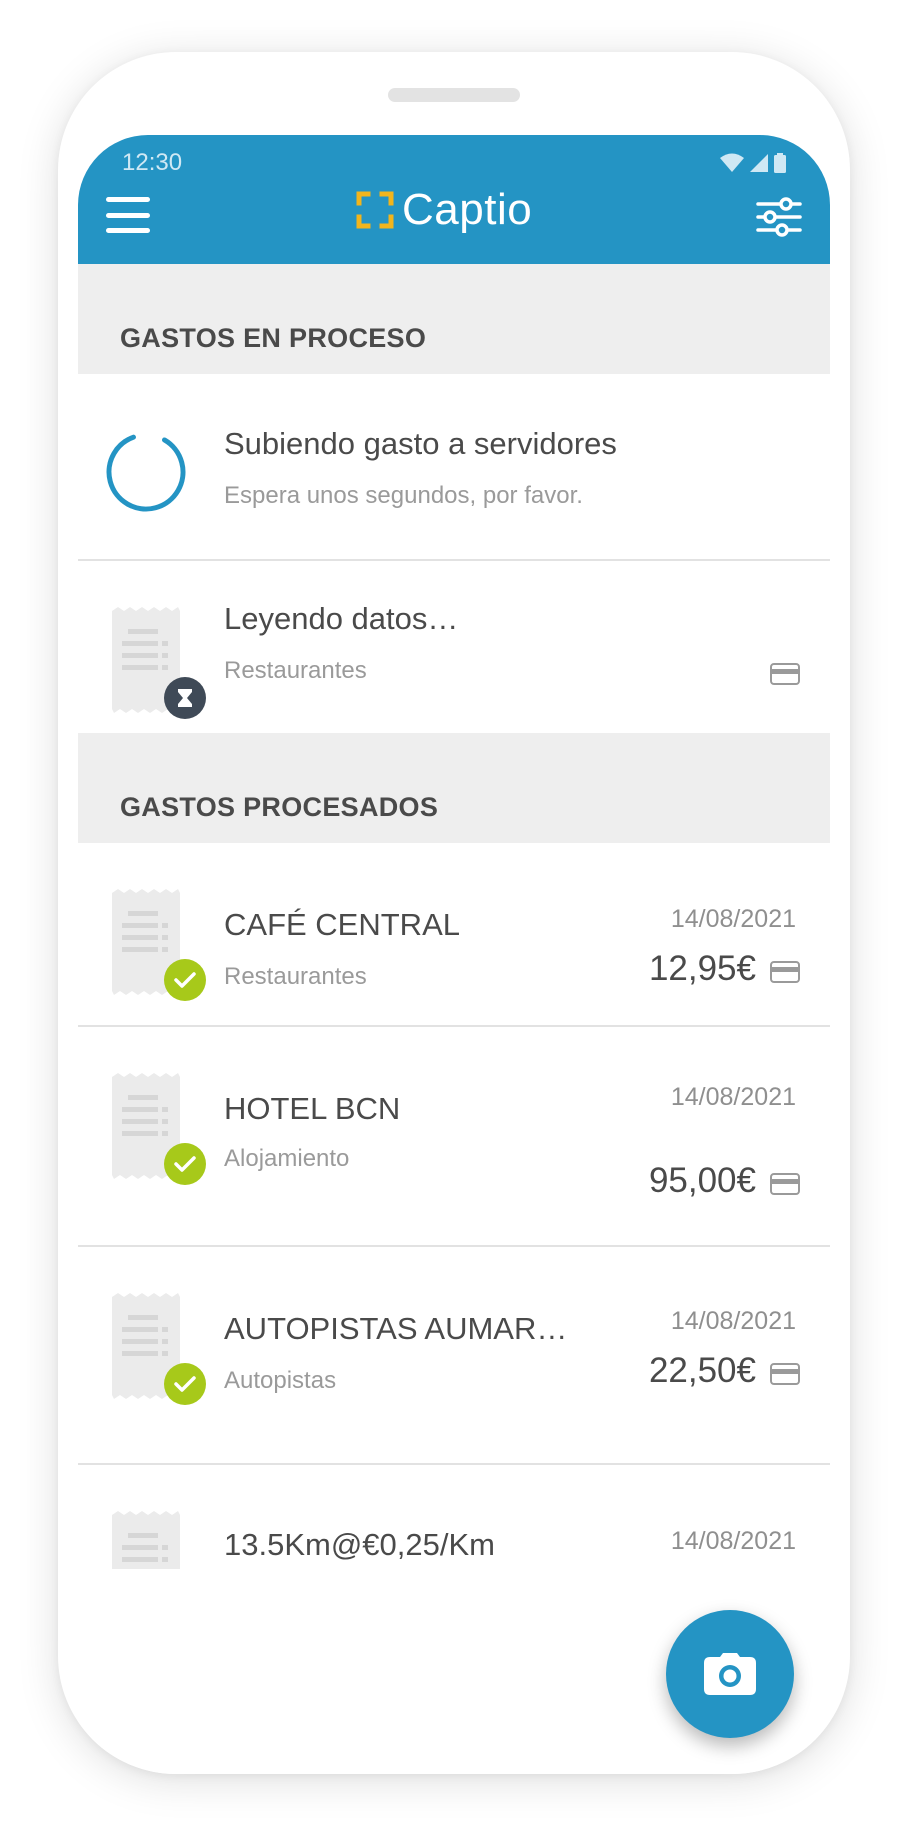  I want to click on list-item-reading: Leyendo datos… Restaurantes, so click(454, 647).